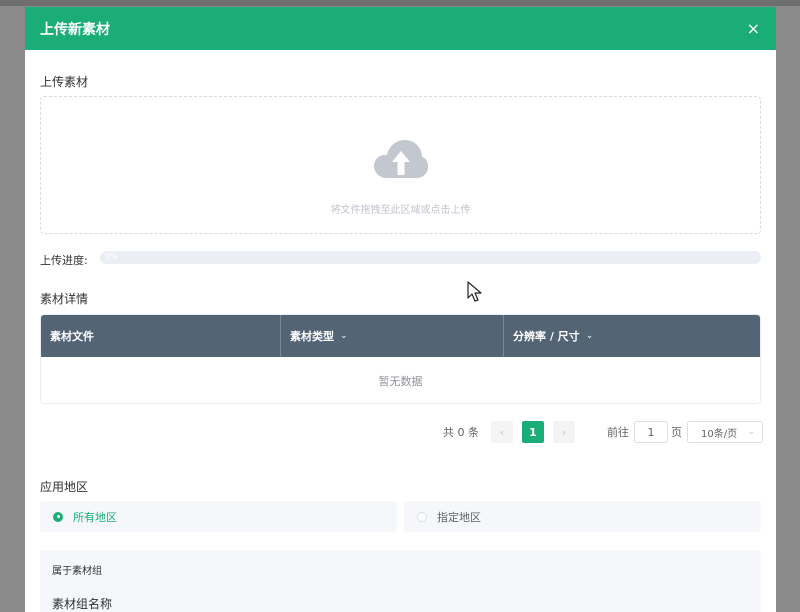  Describe the element at coordinates (218, 516) in the screenshot. I see `radio-all-regions: 所有地区` at that location.